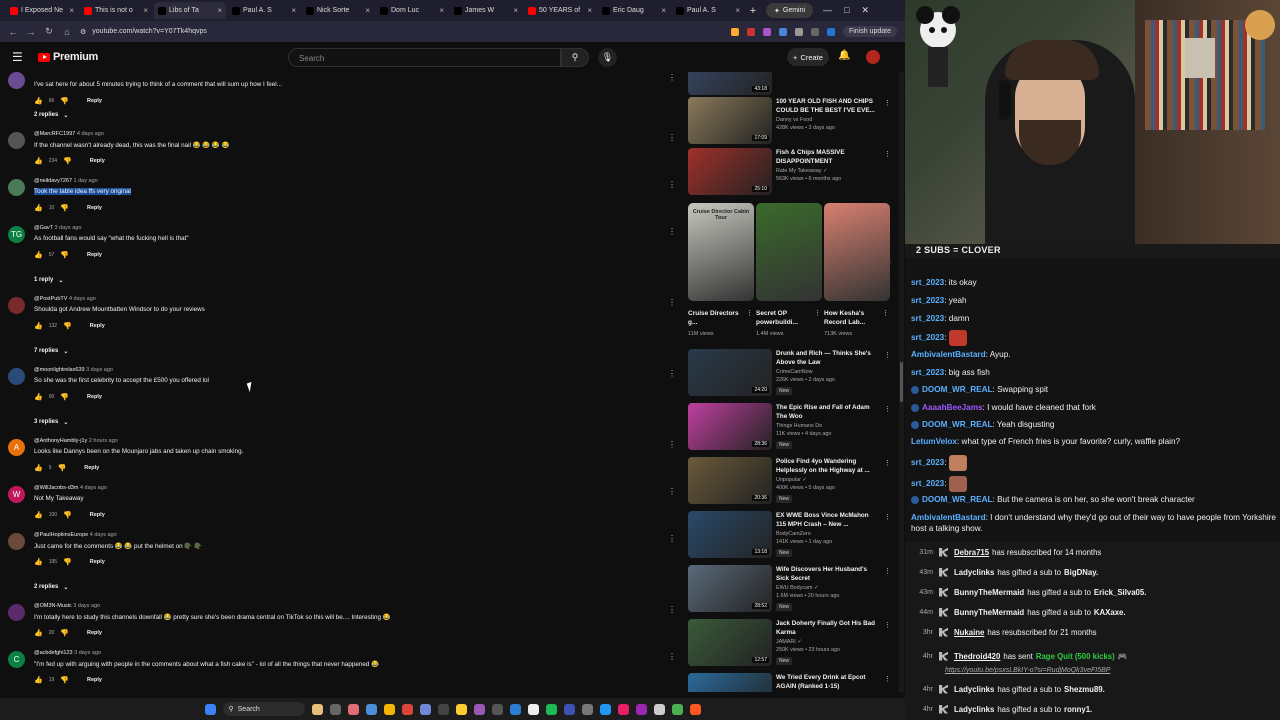 This screenshot has height=720, width=1280. I want to click on comment-author: @AnthonyHambly-j1y, so click(60, 441).